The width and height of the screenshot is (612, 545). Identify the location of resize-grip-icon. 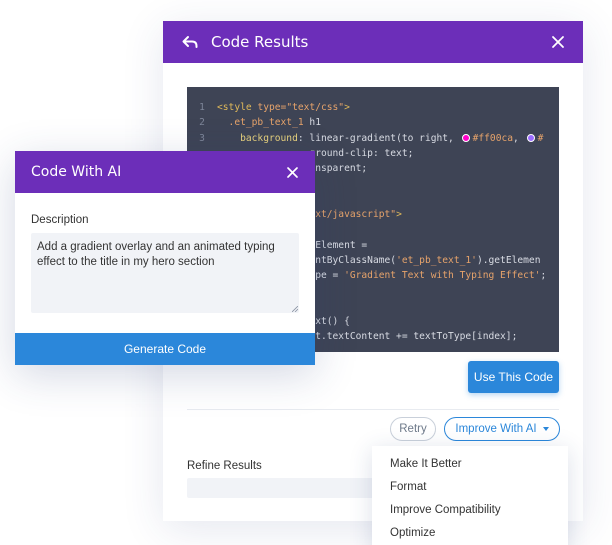
(295, 309).